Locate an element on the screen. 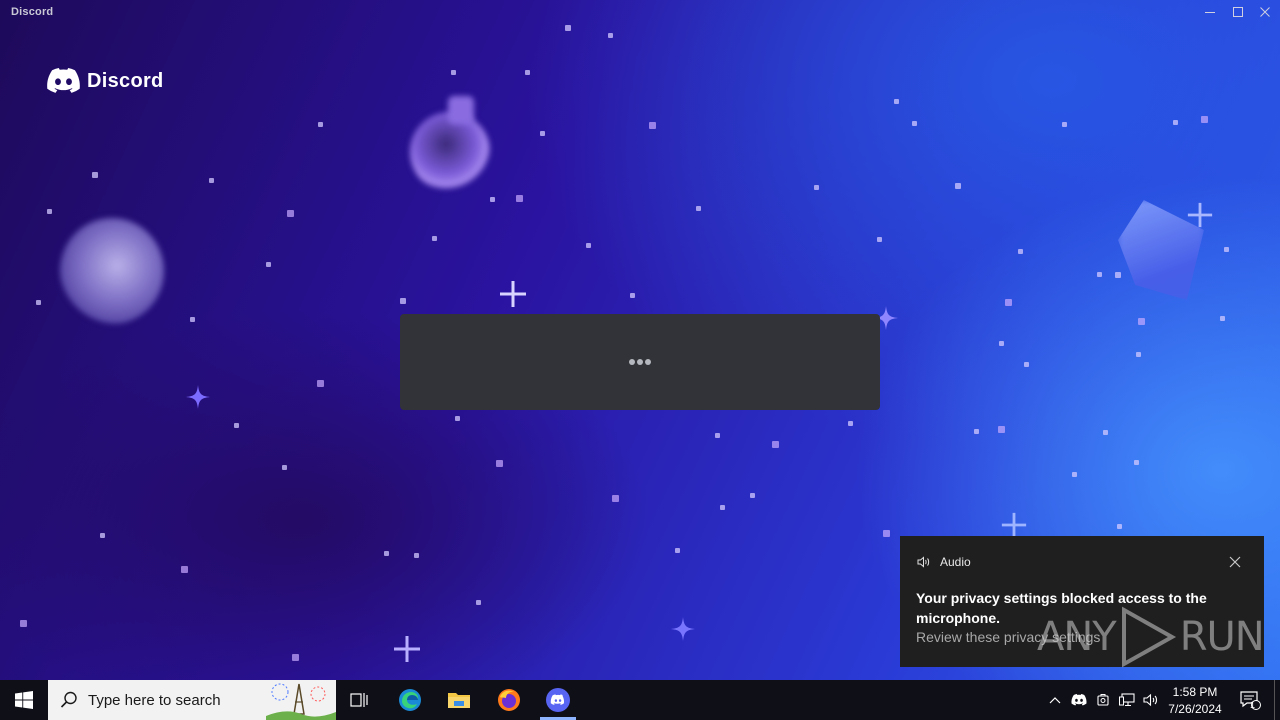 This screenshot has height=720, width=1280. volume-button is located at coordinates (1151, 700).